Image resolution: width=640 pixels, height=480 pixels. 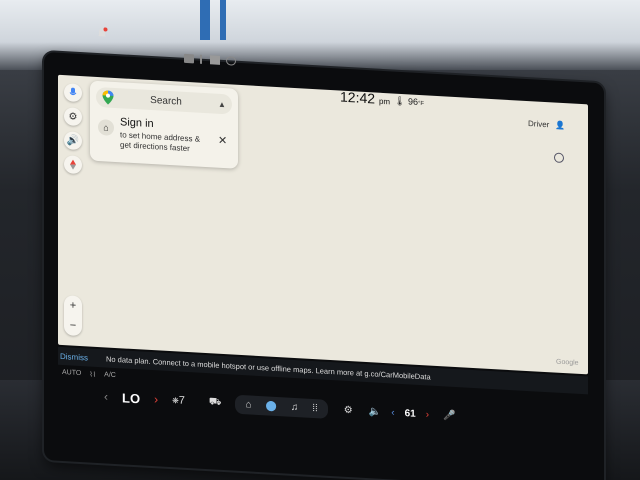 I want to click on search-bar: Search ▲, so click(x=164, y=100).